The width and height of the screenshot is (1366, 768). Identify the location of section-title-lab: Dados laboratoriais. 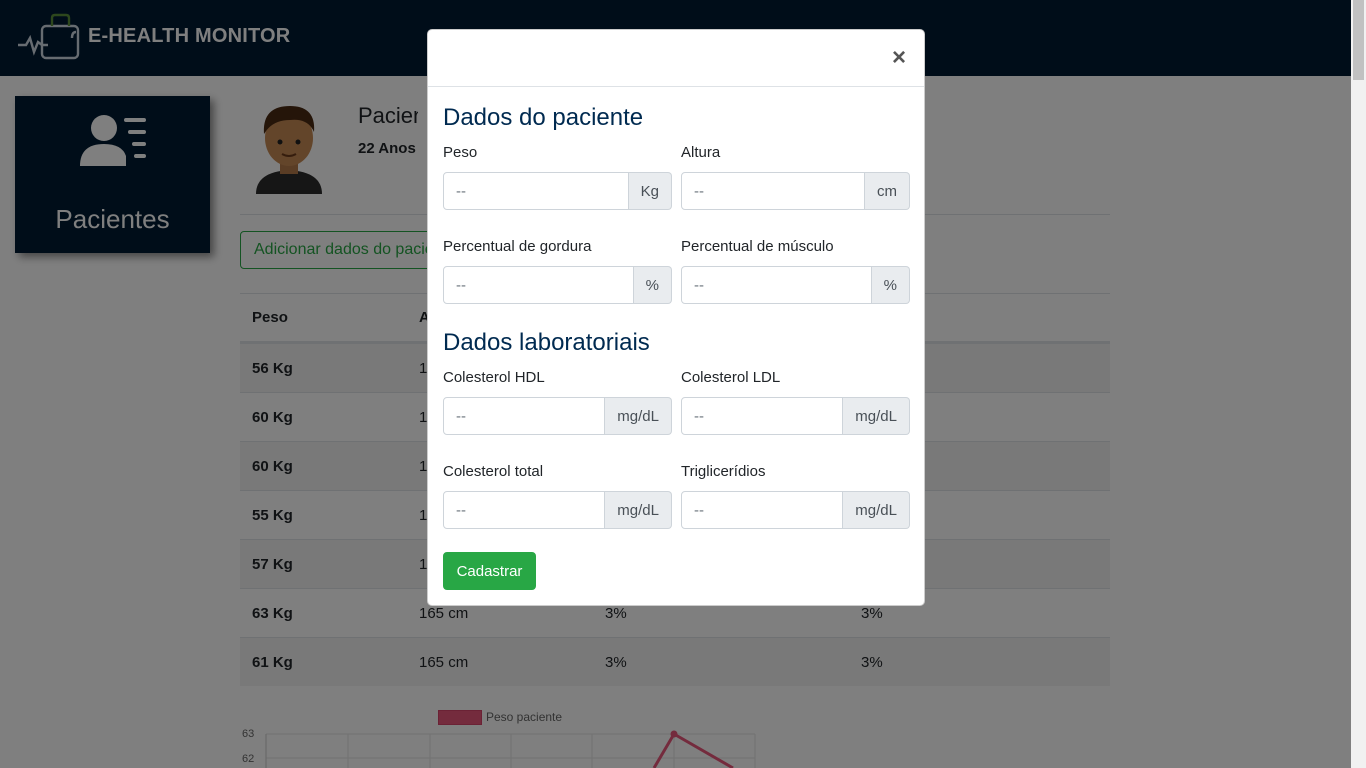
(546, 342).